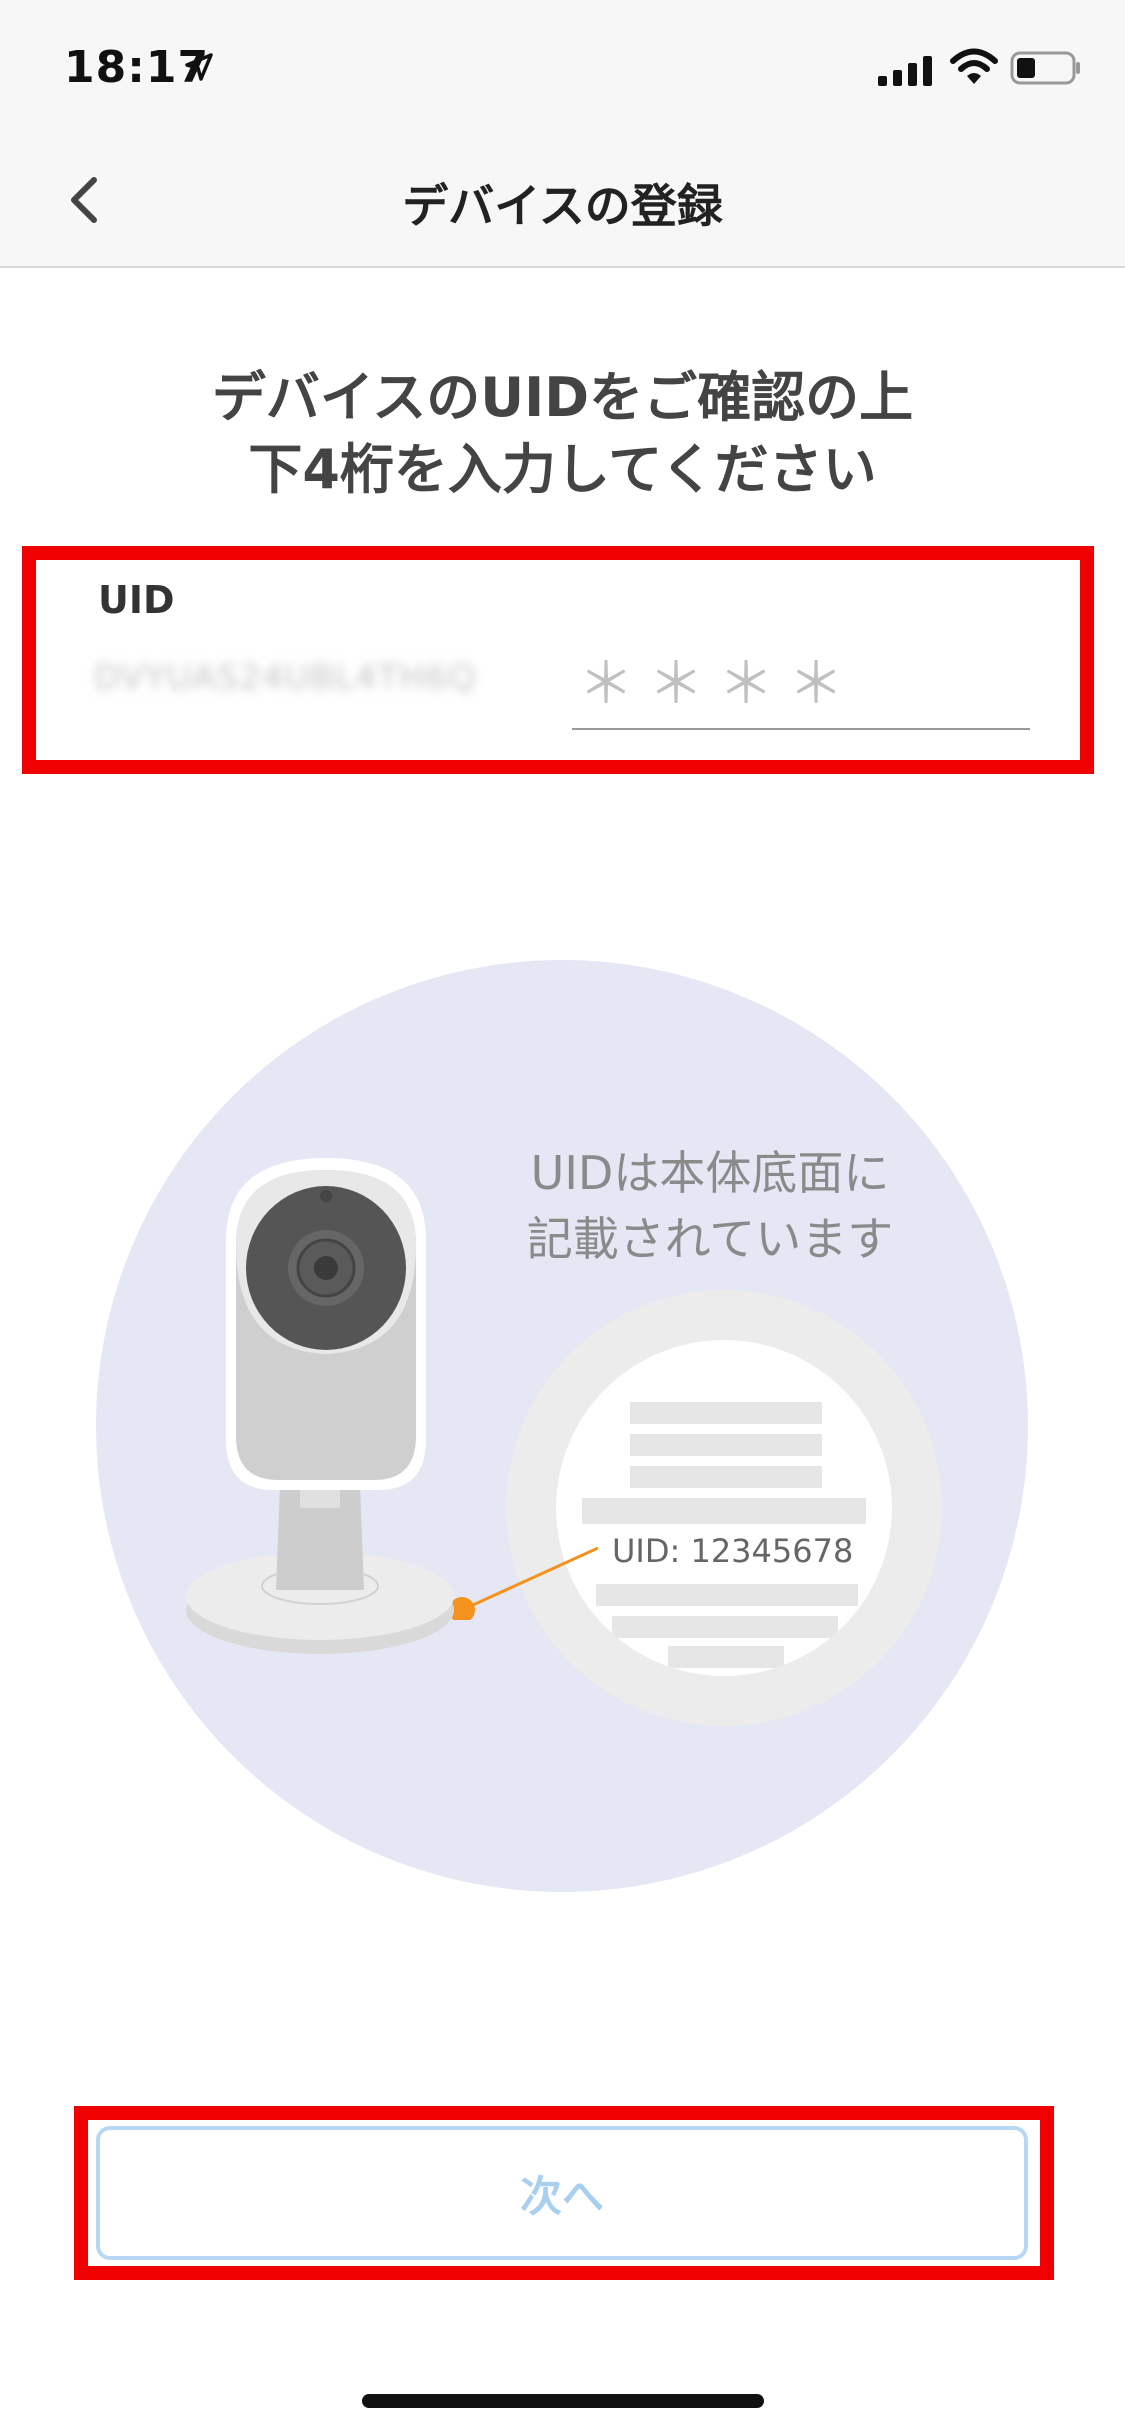 The height and width of the screenshot is (2436, 1125). I want to click on uid-example-text: UID: 12345678, so click(733, 1551).